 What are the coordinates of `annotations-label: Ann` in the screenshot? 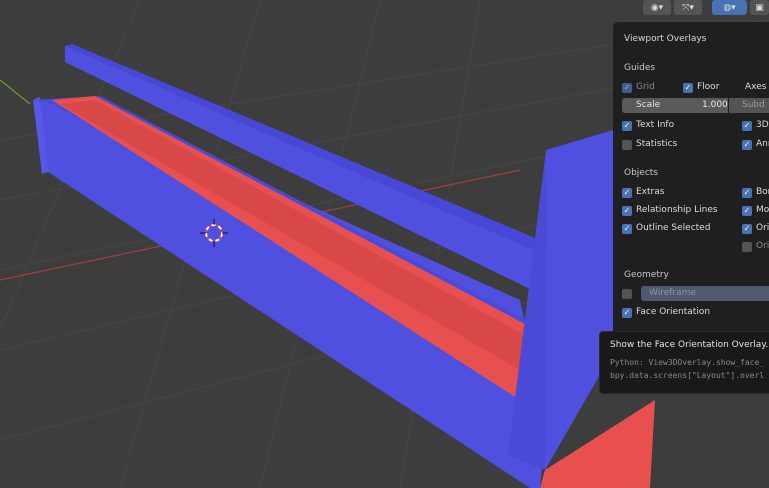 It's located at (762, 144).